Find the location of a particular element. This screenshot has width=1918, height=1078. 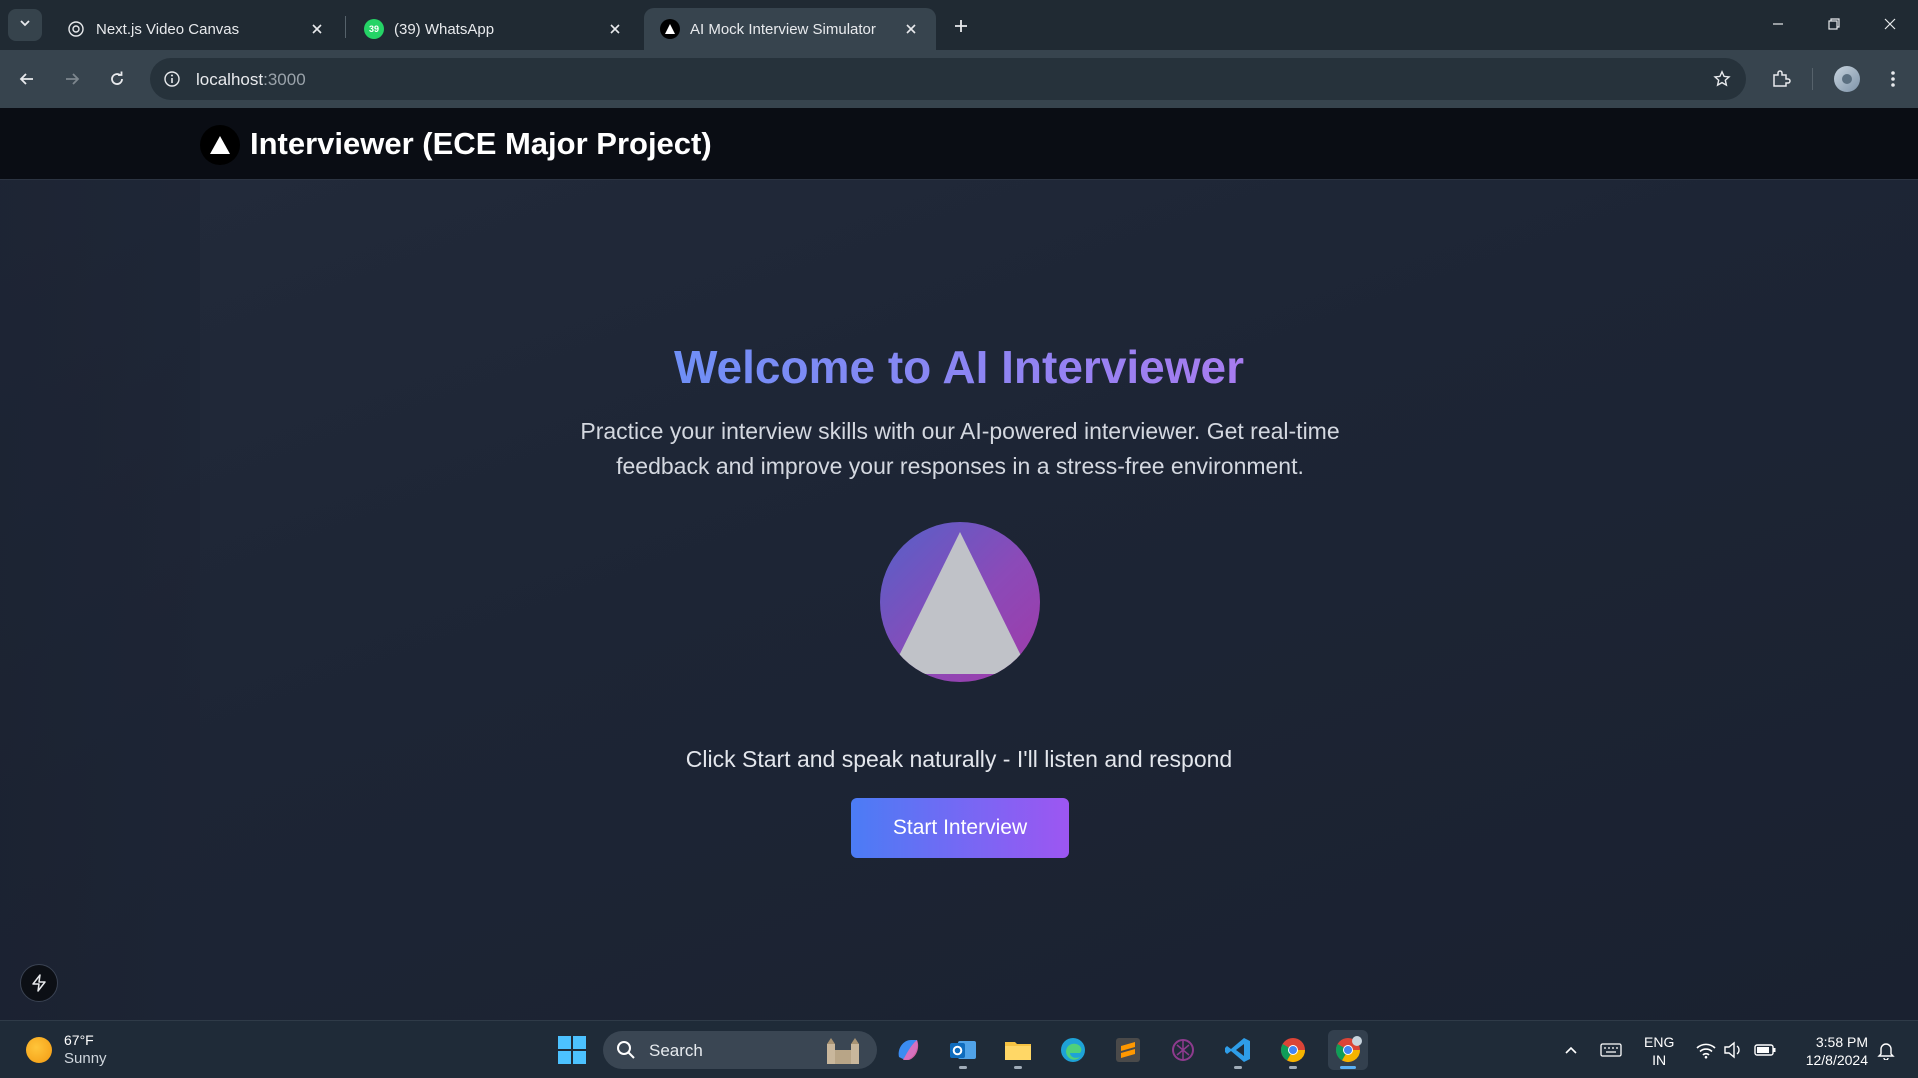

forward-button is located at coordinates (72, 79).